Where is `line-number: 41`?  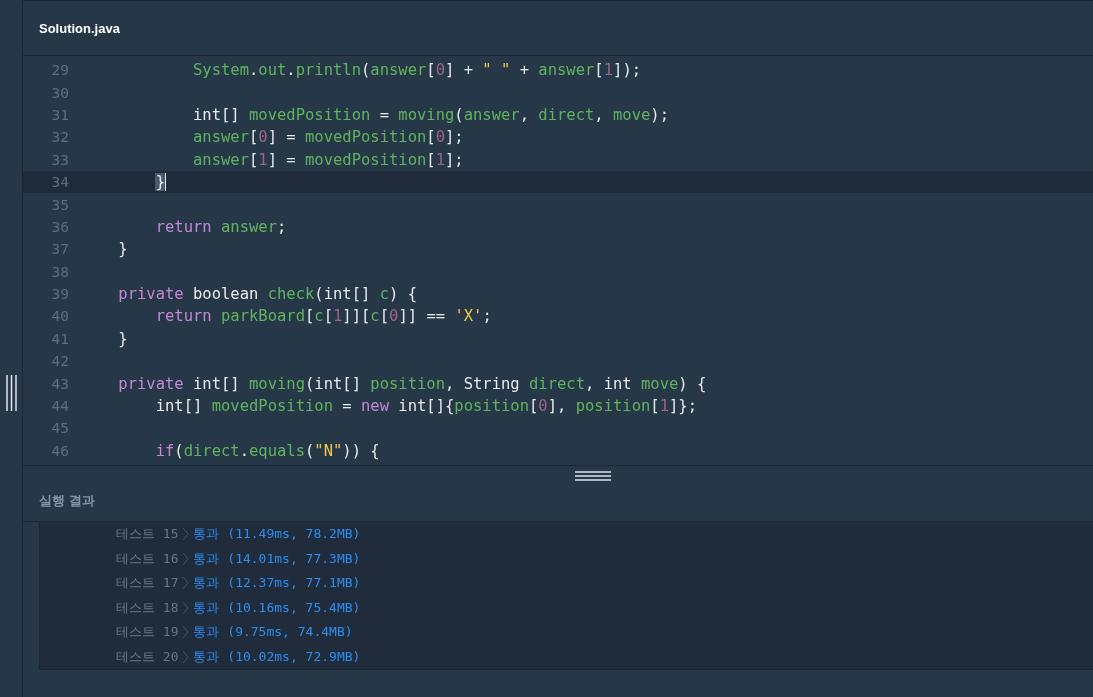 line-number: 41 is located at coordinates (59, 338).